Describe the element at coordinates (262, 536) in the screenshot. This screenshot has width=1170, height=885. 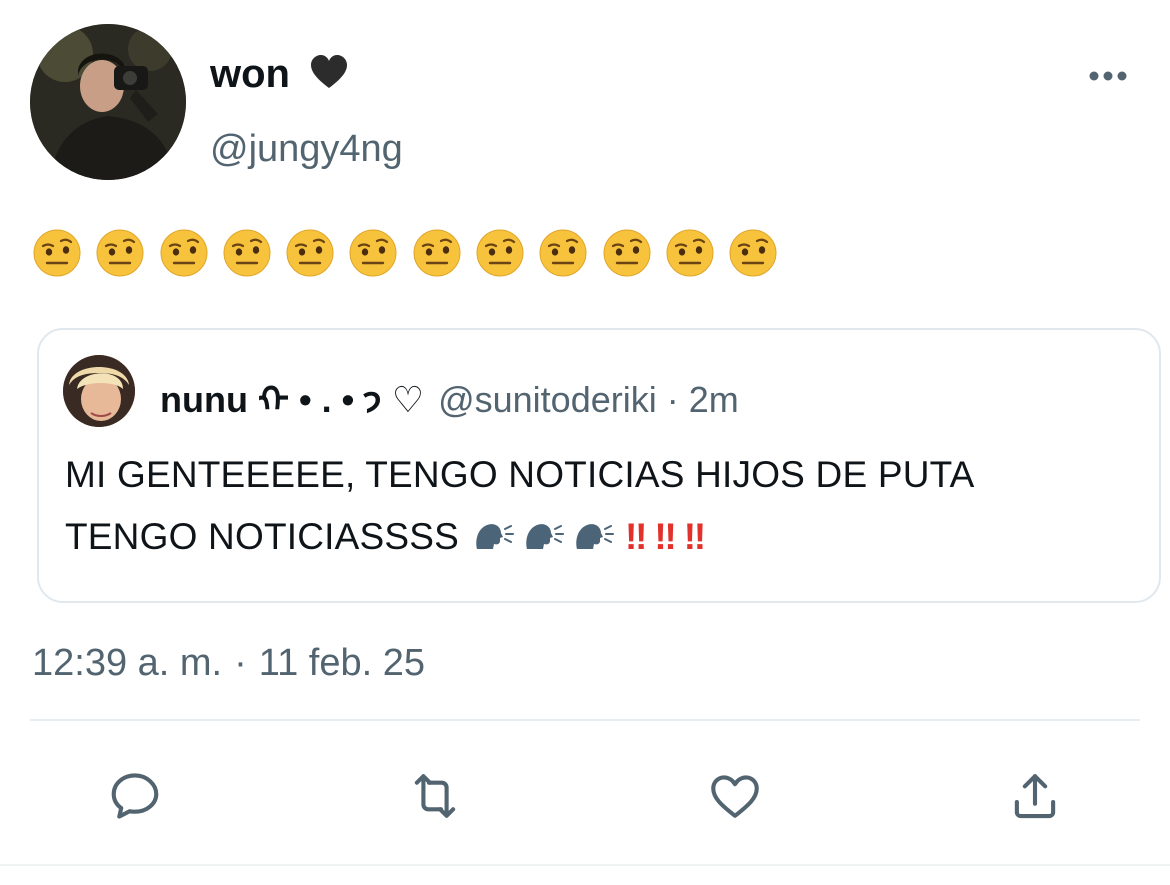
I see `quoted-text-segment: TENGO NOTICIASSSS` at that location.